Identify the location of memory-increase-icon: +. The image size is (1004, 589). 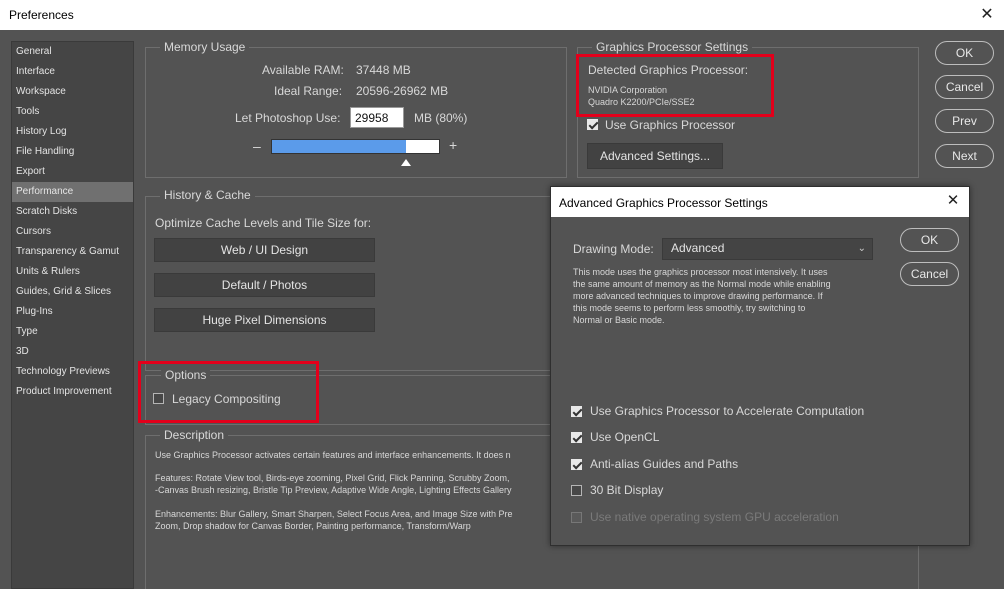
(453, 145).